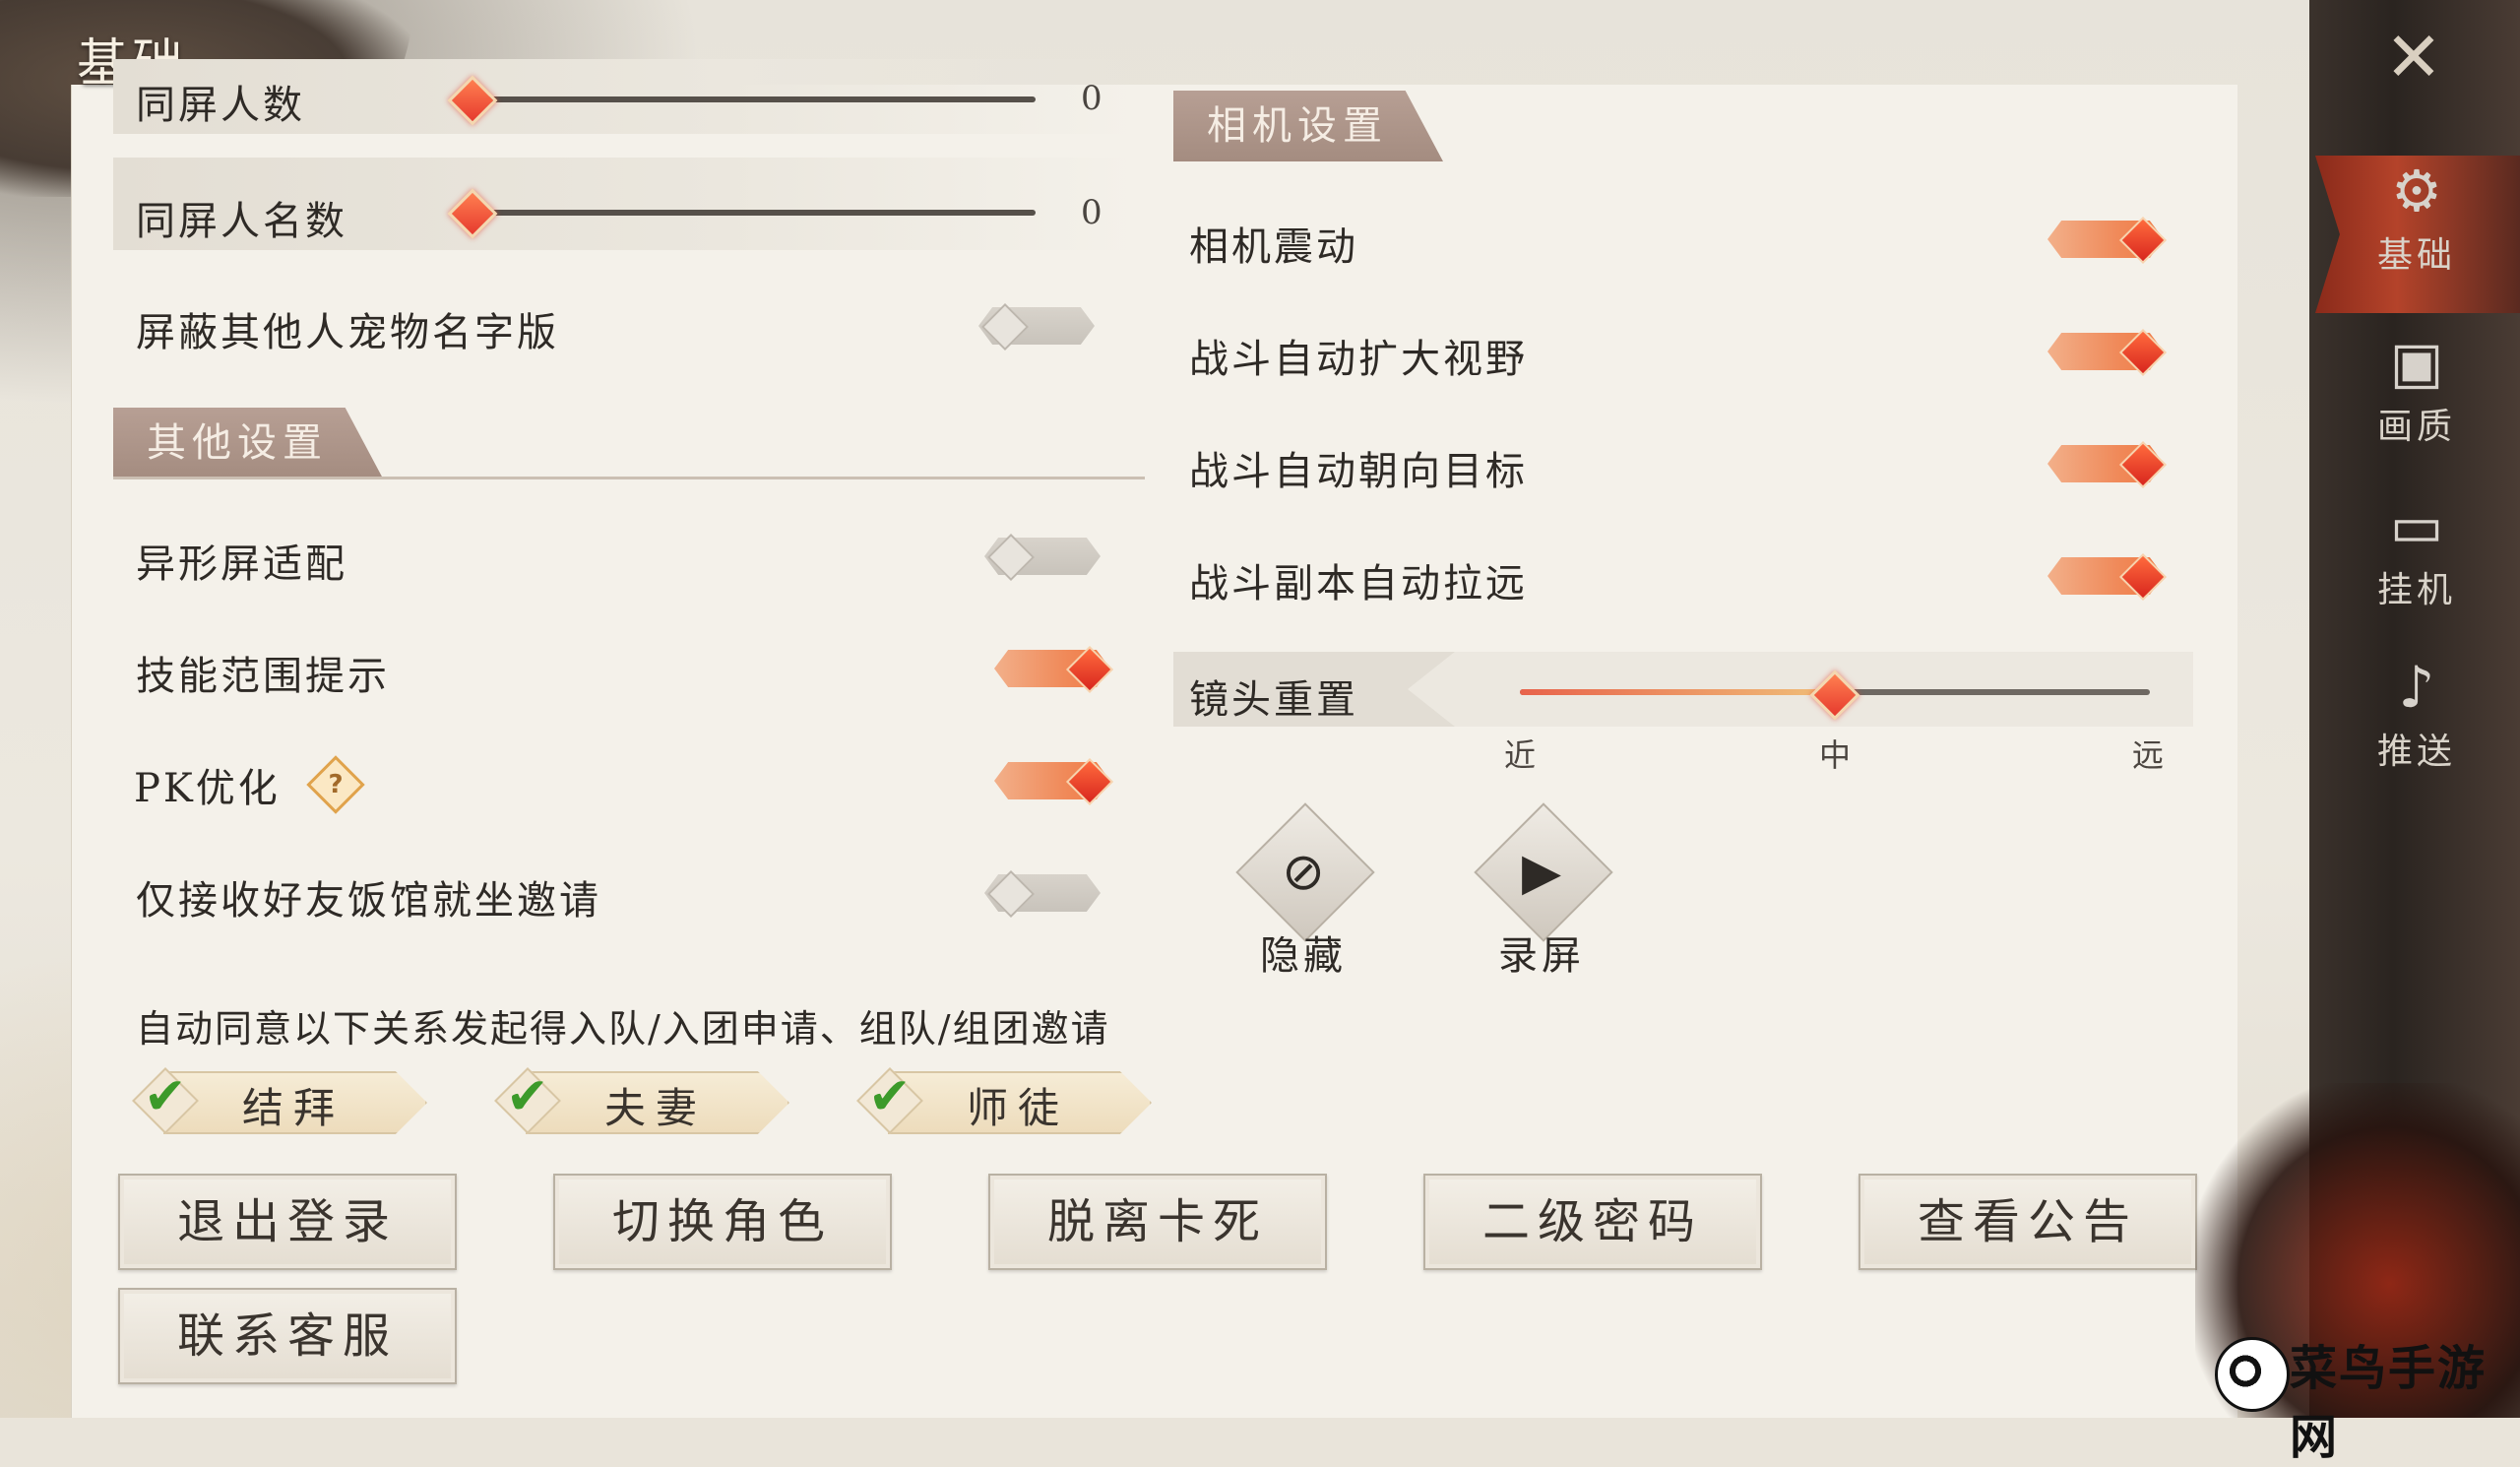 This screenshot has height=1467, width=2520. Describe the element at coordinates (1273, 696) in the screenshot. I see `camera-reset-label: 镜头重置` at that location.